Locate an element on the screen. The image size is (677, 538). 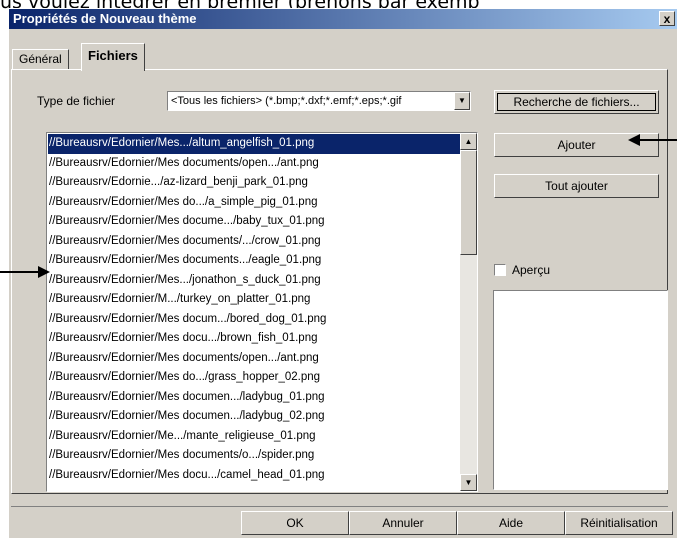
scroll-up-icon: ▲ is located at coordinates (468, 141).